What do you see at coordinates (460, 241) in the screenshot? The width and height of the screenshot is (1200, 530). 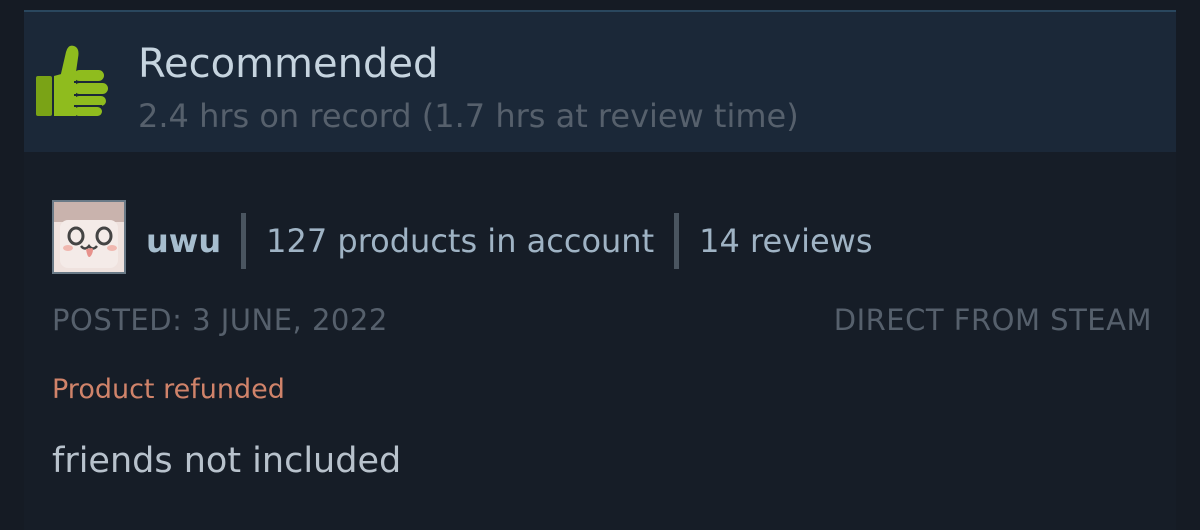 I see `products-in-account: 127 products in account` at bounding box center [460, 241].